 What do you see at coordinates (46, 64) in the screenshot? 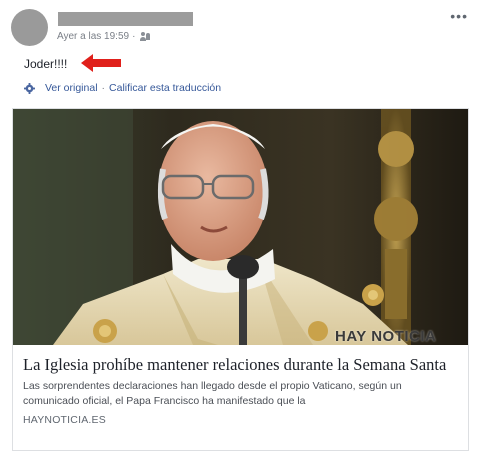
I see `post-text: Joder!!!!` at bounding box center [46, 64].